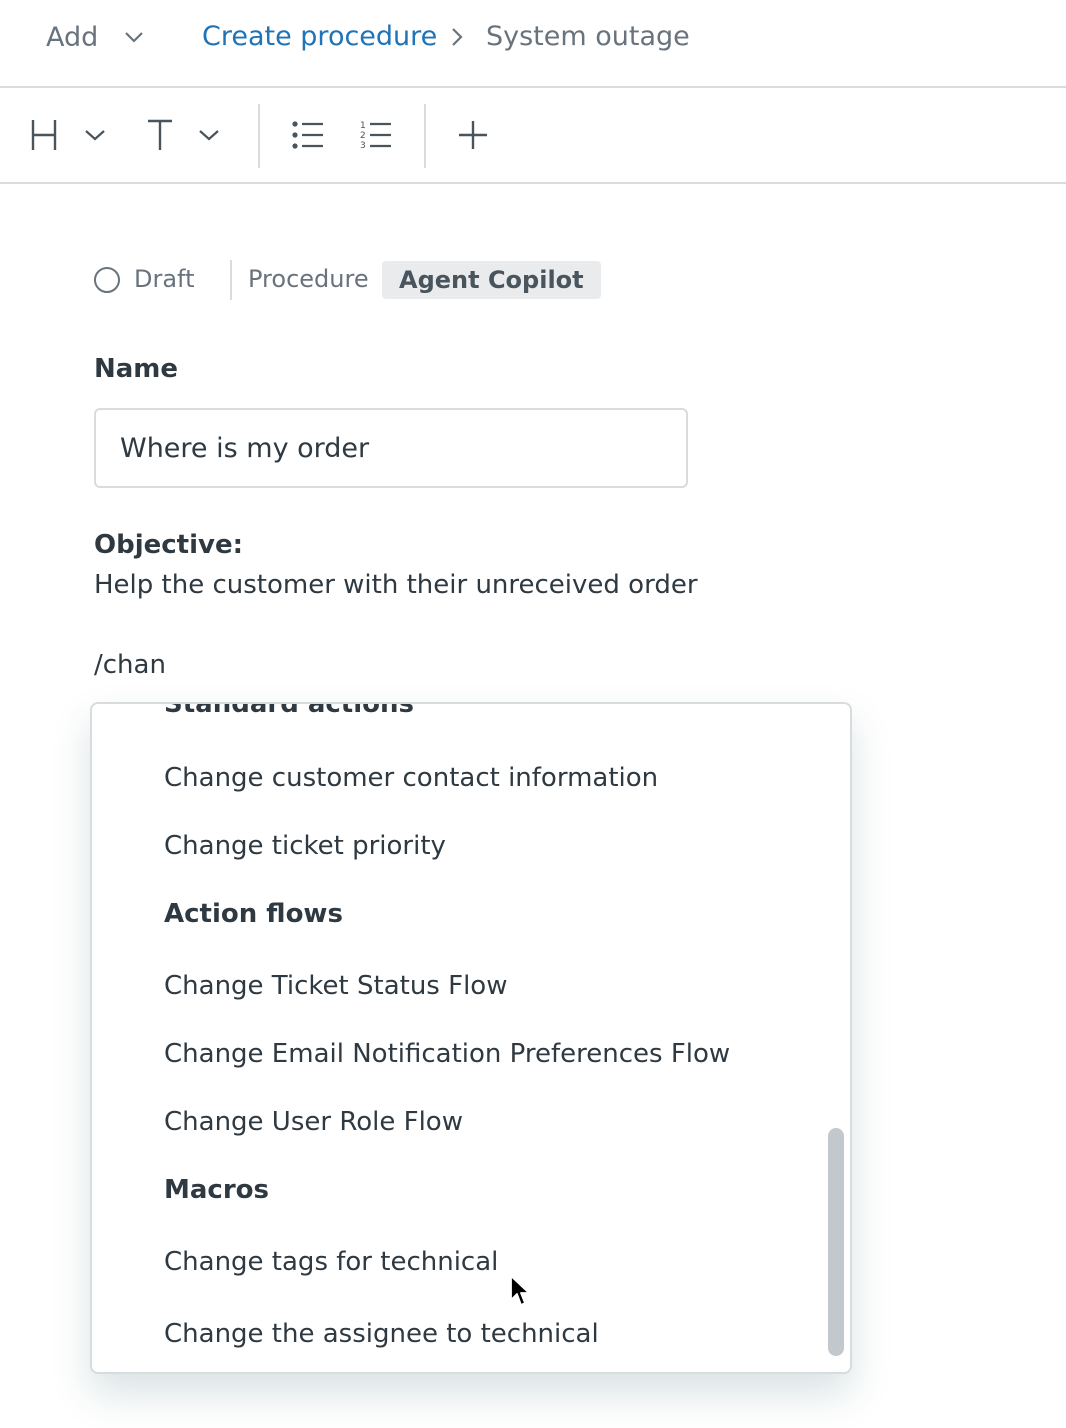 This screenshot has height=1428, width=1066. I want to click on status-row: Draft Procedure Agent Copilot, so click(392, 280).